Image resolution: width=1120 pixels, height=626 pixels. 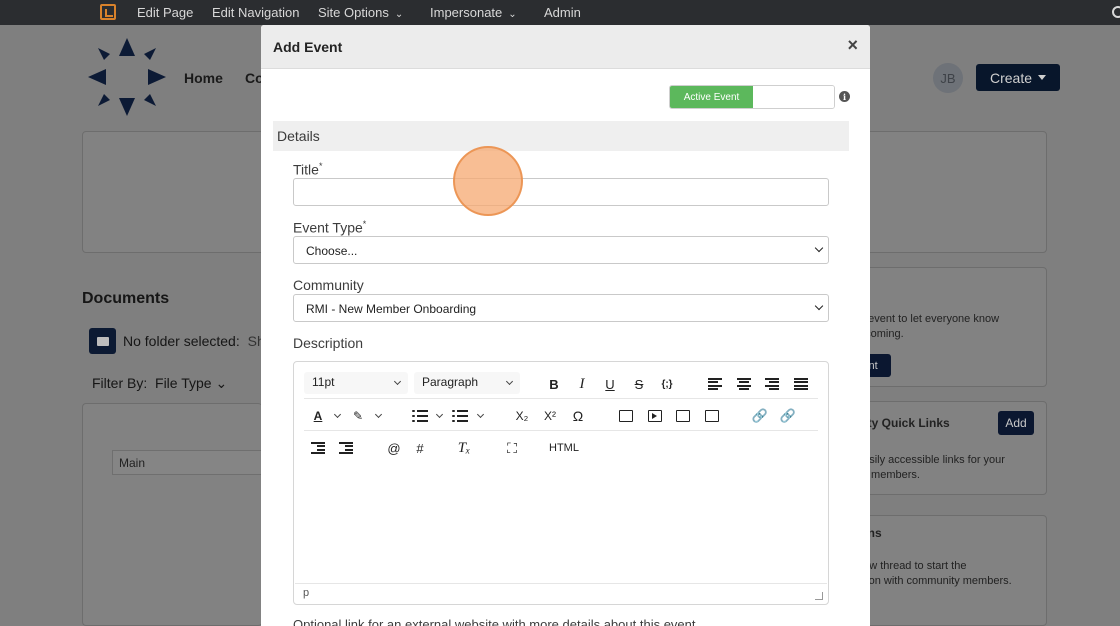 What do you see at coordinates (683, 416) in the screenshot?
I see `upload-media-icon` at bounding box center [683, 416].